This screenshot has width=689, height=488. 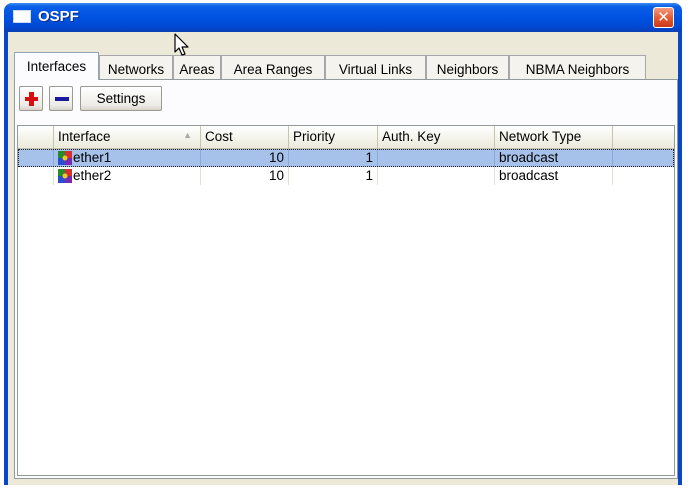 I want to click on tab-areas: Areas, so click(x=197, y=67).